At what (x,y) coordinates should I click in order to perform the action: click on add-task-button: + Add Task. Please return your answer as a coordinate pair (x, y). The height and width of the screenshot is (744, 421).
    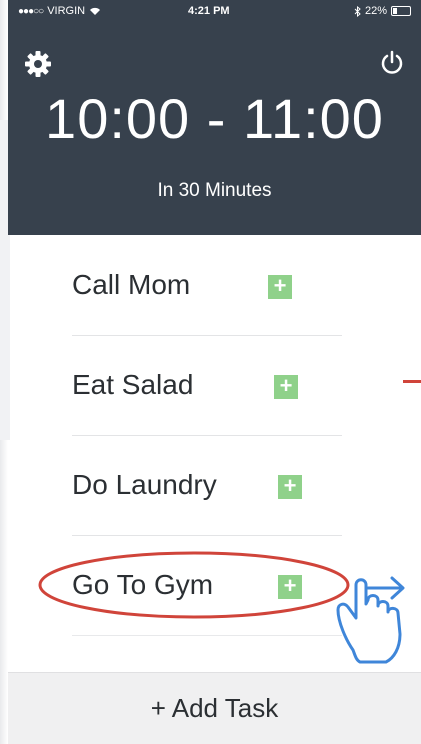
    Looking at the image, I should click on (214, 708).